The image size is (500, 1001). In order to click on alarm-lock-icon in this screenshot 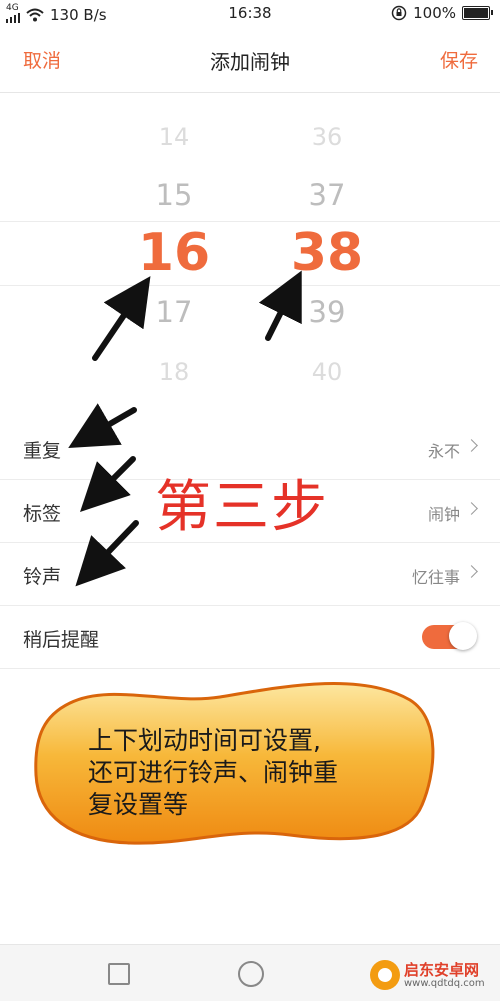, I will do `click(399, 13)`.